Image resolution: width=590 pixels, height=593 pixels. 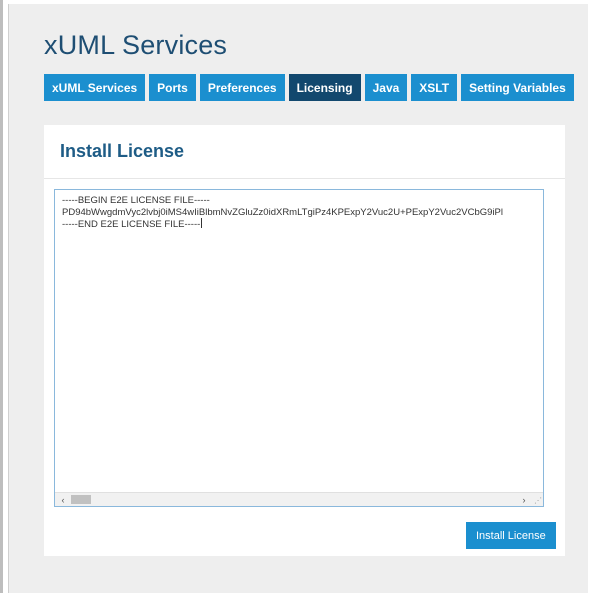 I want to click on install-license-button: Install License, so click(x=511, y=535).